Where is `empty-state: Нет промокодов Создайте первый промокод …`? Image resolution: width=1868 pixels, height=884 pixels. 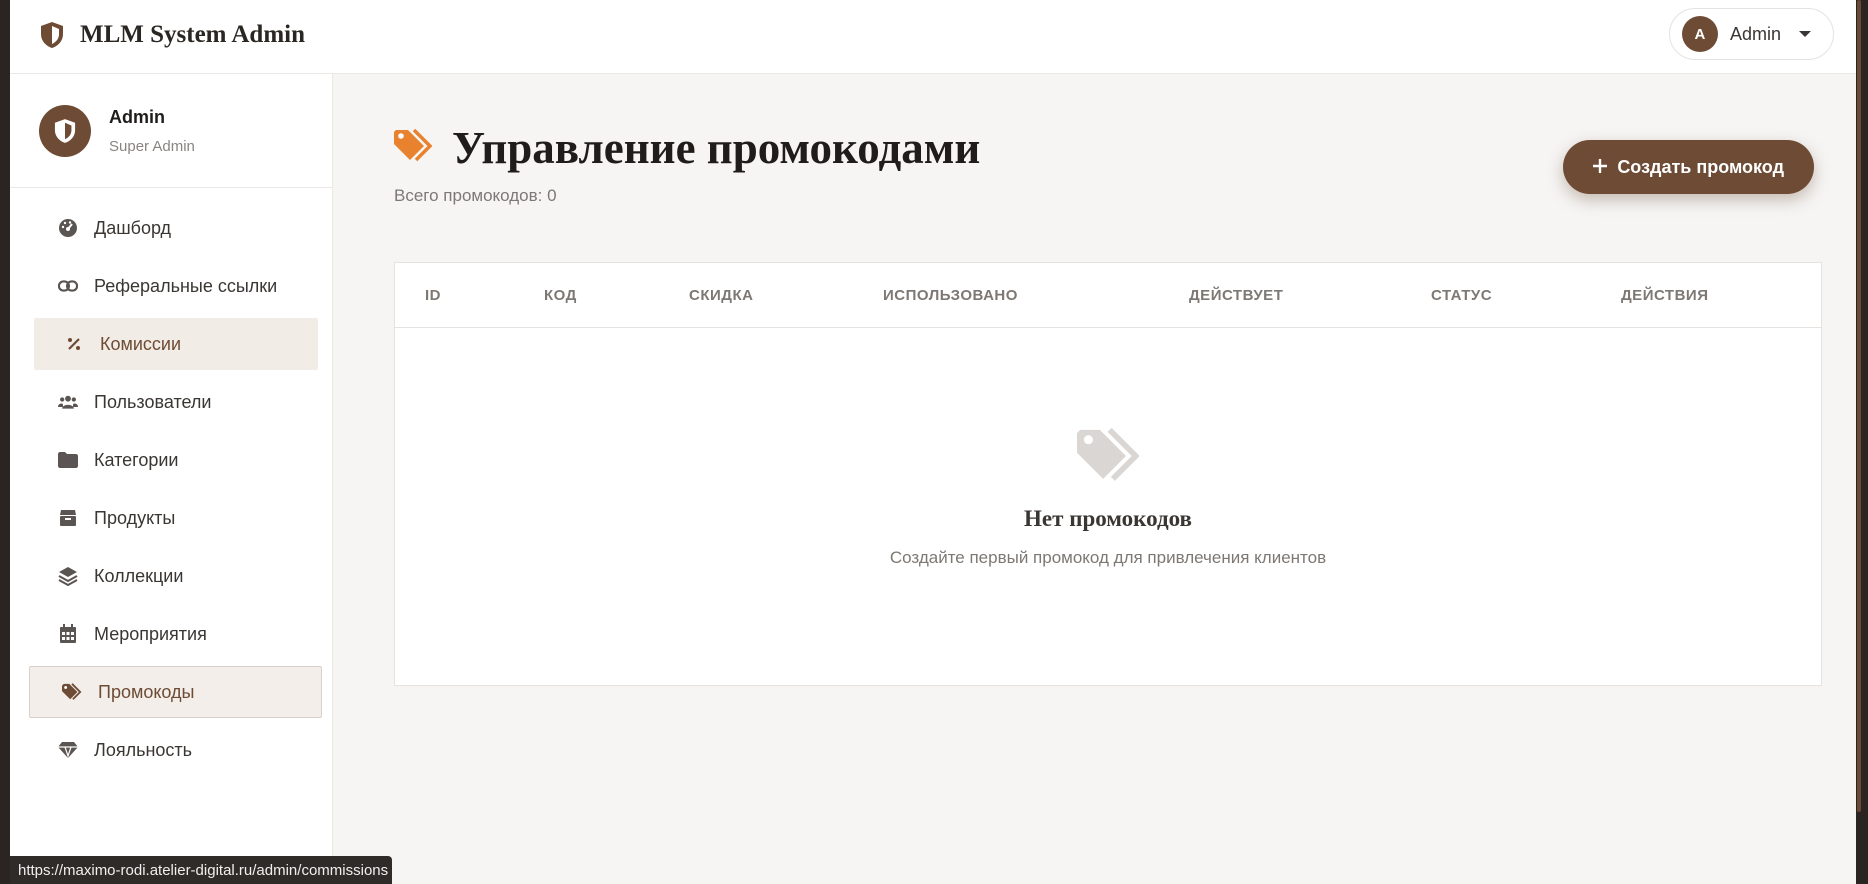
empty-state: Нет промокодов Создайте первый промокод … is located at coordinates (1108, 498).